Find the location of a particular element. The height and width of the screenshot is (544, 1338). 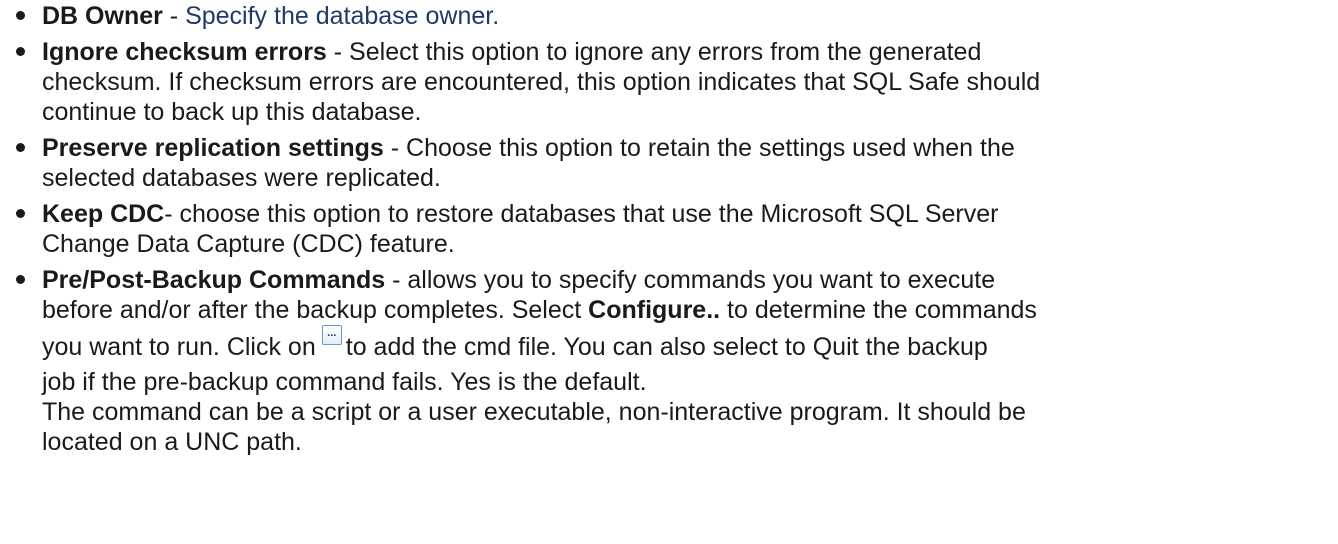

commands-text-2b: to determine the commands is located at coordinates (878, 310).